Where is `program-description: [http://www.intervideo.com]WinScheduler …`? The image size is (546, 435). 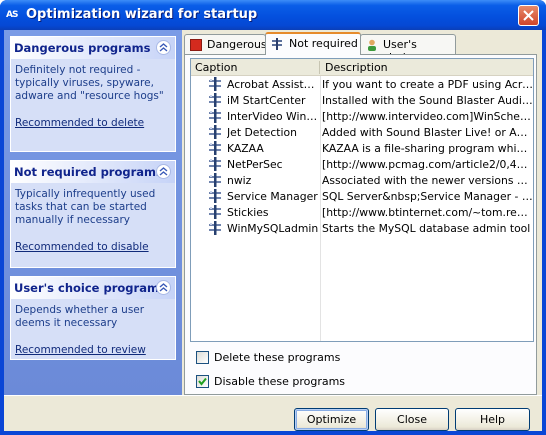 program-description: [http://www.intervideo.com]WinScheduler … is located at coordinates (427, 116).